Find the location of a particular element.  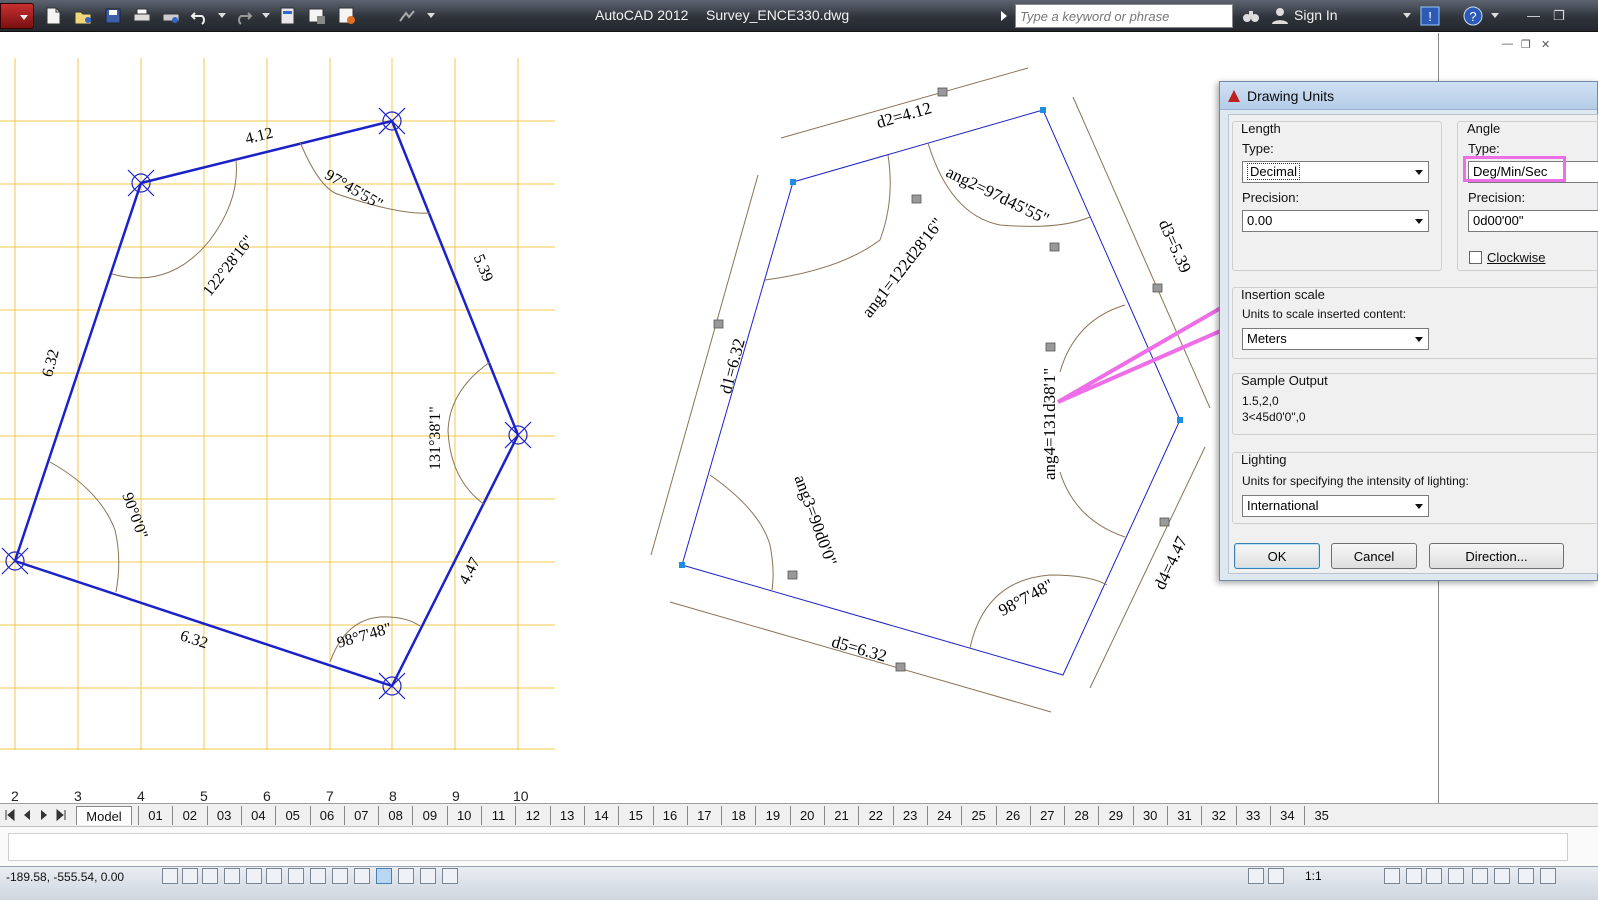

help-icon: ? is located at coordinates (1473, 16).